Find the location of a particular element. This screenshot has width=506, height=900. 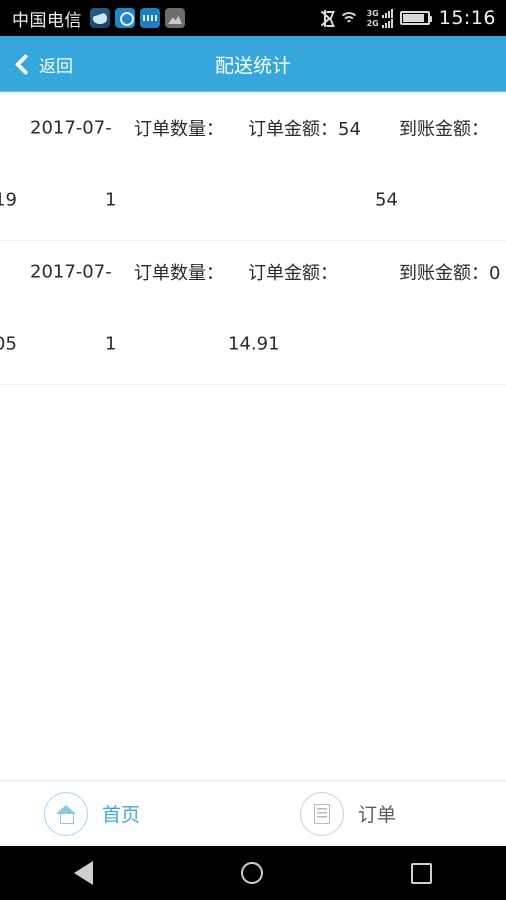

nav-home-icon is located at coordinates (252, 873).